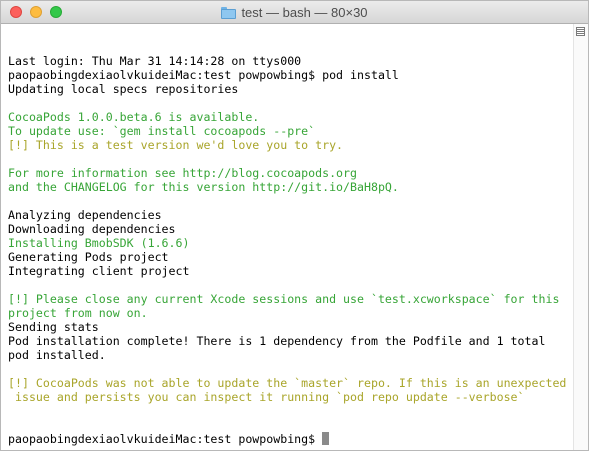  What do you see at coordinates (85, 215) in the screenshot?
I see `terminal-line: Analyzing dependencies` at bounding box center [85, 215].